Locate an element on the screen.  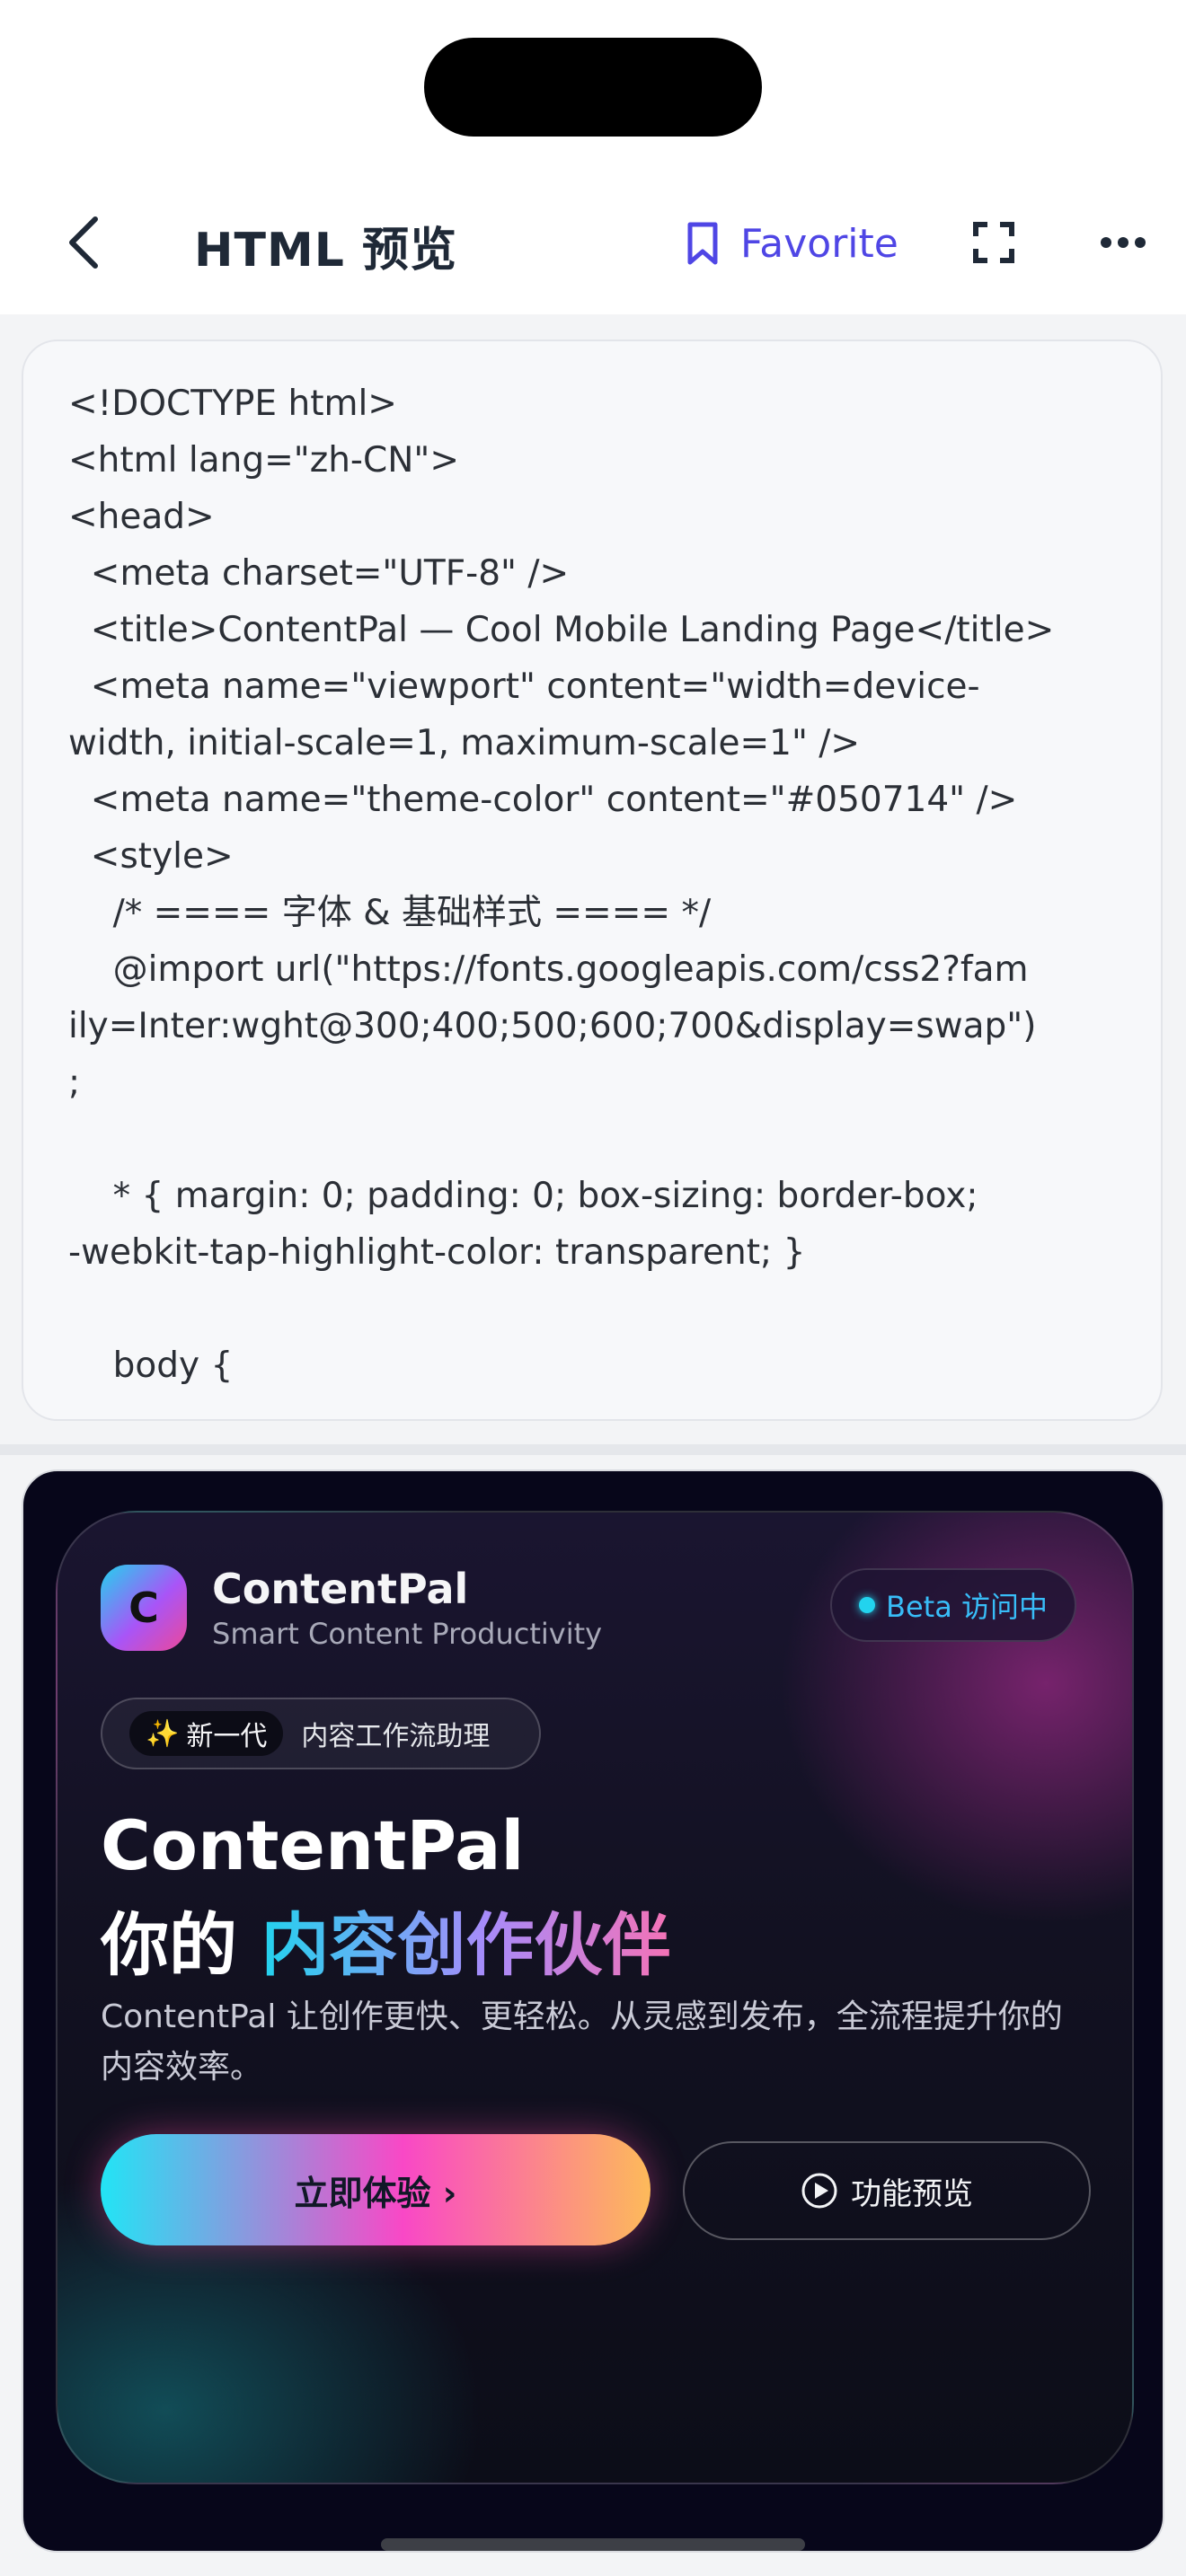
hero-subheadline: 你的 内容创作伙伴 is located at coordinates (385, 1939).